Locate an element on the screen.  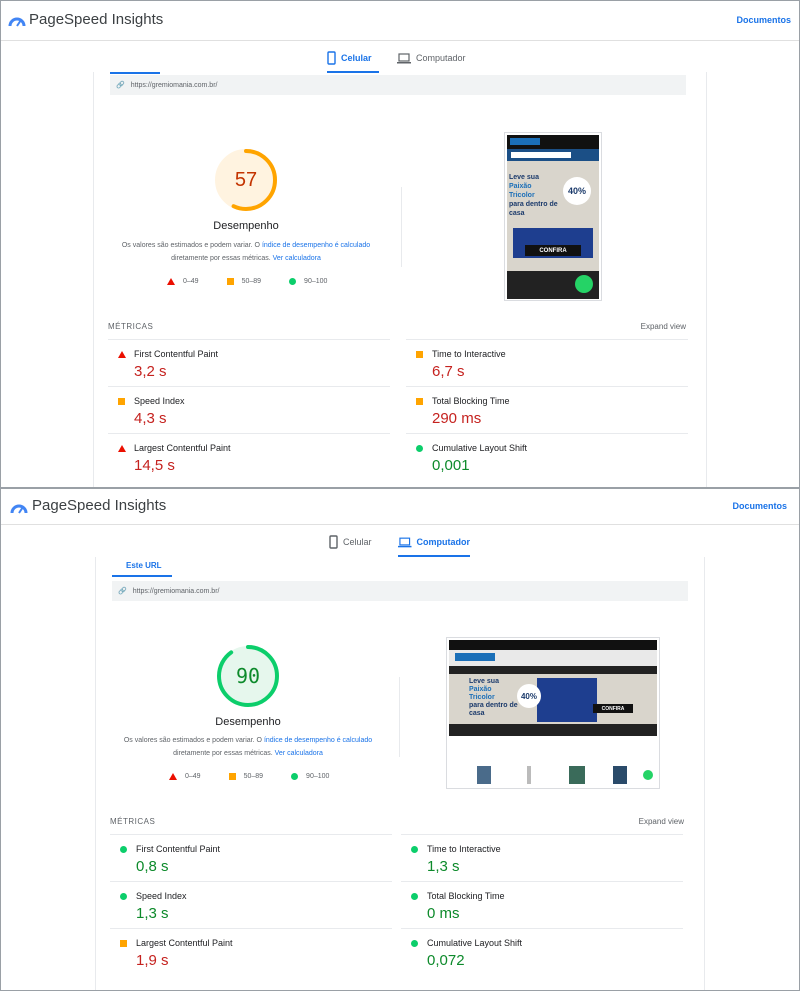
metric-value: 14,5 s is located at coordinates (154, 465).